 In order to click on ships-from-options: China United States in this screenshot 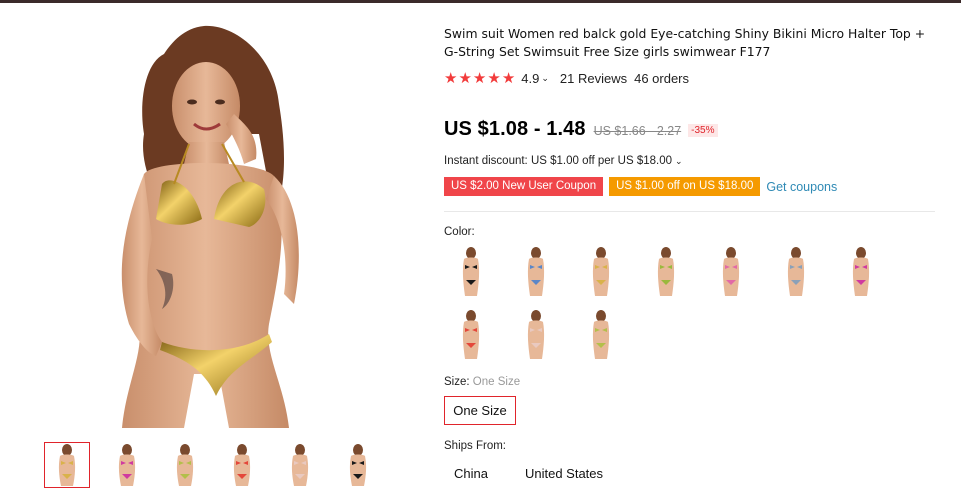, I will do `click(547, 473)`.